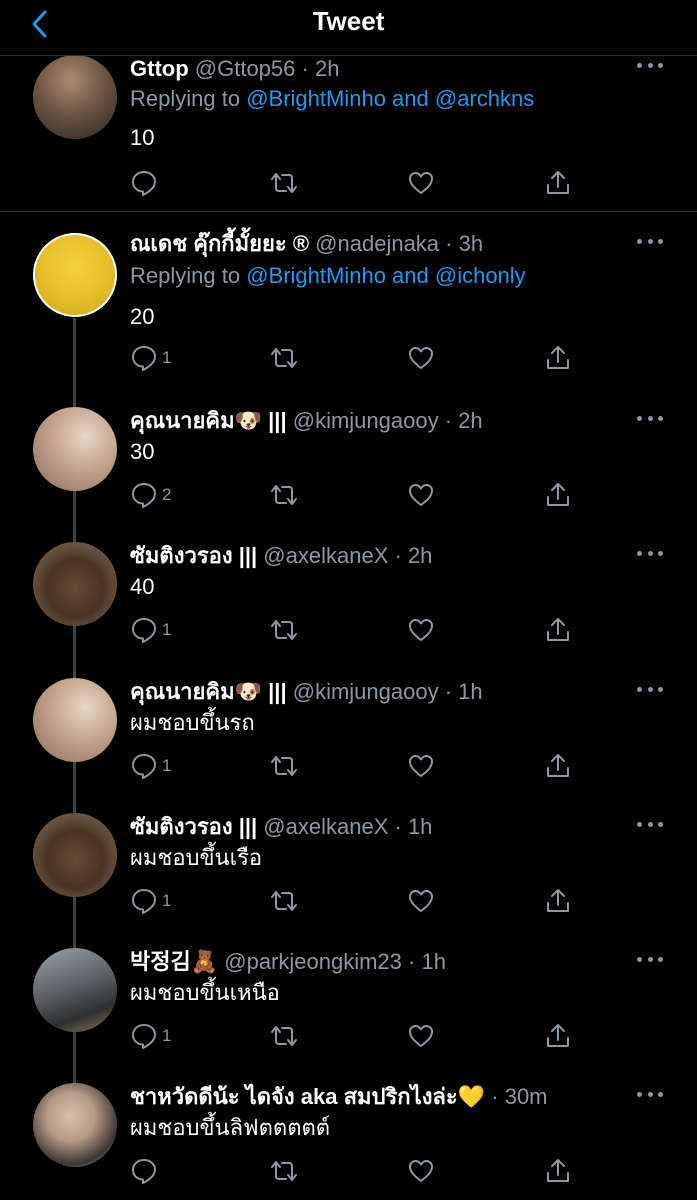  Describe the element at coordinates (192, 722) in the screenshot. I see `tweet-text: ผมชอบขึ้นรถ` at that location.